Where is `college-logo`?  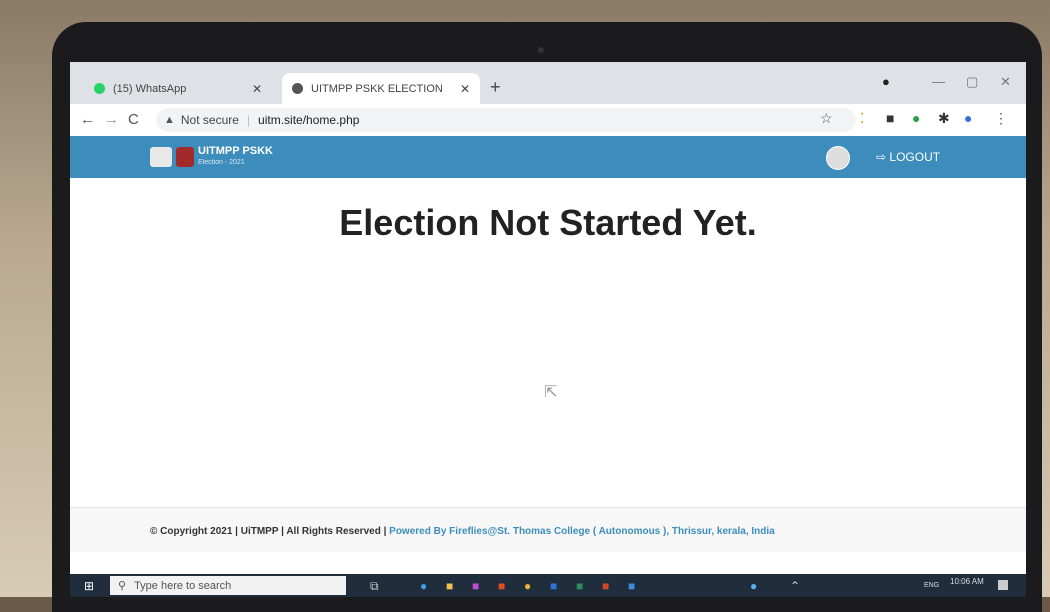
college-logo is located at coordinates (185, 157).